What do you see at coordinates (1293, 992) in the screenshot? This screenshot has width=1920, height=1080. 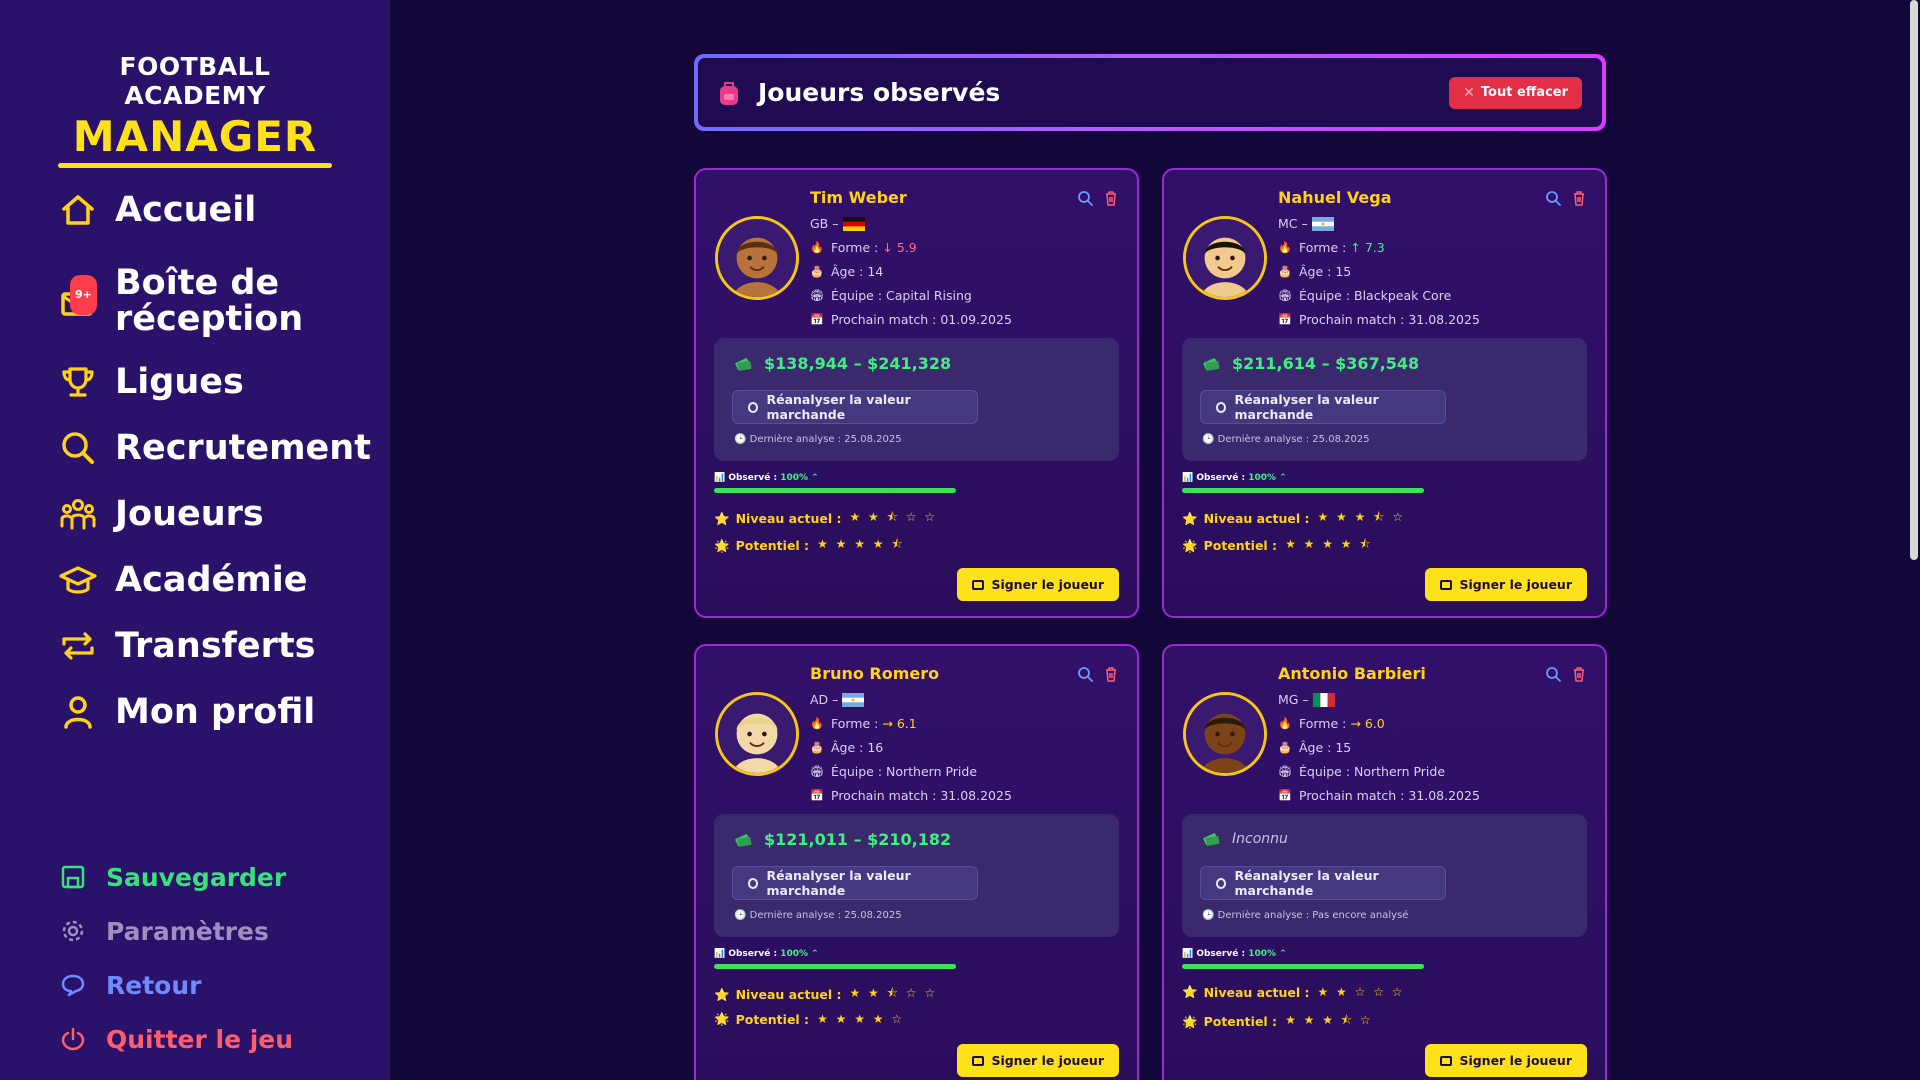 I see `current-level: ⭐ Niveau actuel : ★ ★ ☆ ☆ ☆` at bounding box center [1293, 992].